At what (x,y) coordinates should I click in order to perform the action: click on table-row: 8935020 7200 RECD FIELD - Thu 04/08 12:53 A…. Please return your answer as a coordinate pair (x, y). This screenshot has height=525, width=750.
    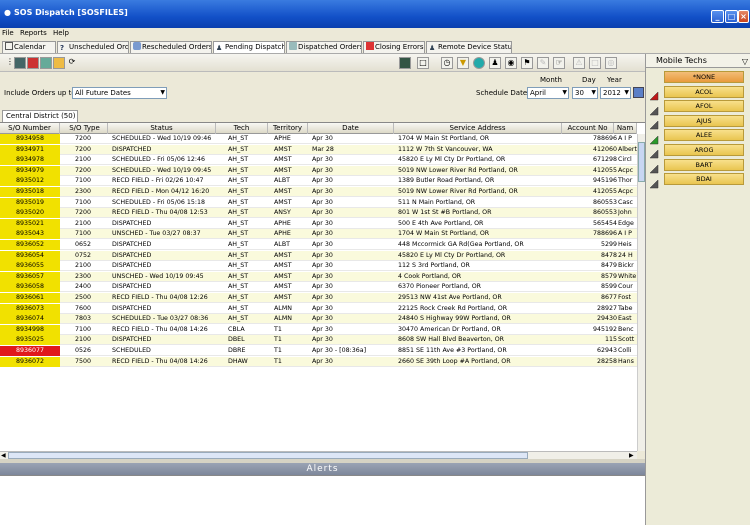
    Looking at the image, I should click on (318, 213).